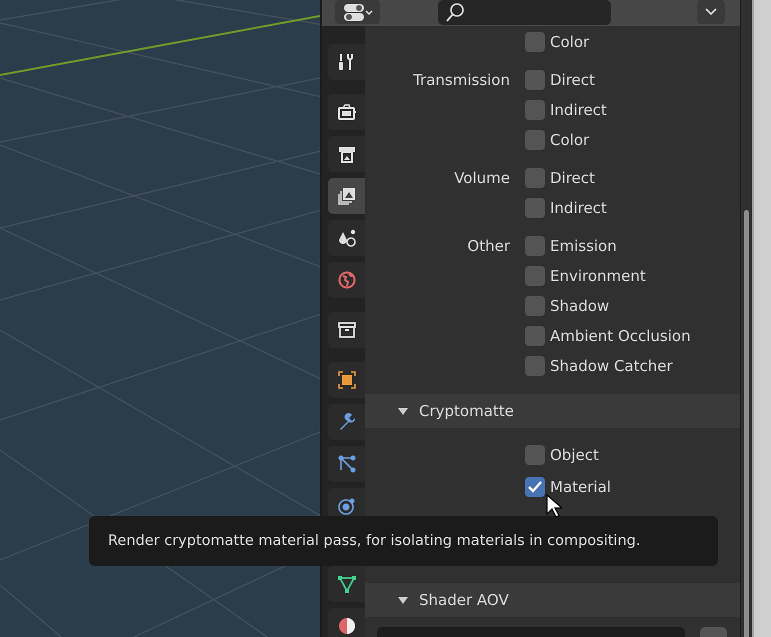  I want to click on checkbox-label: Material, so click(580, 487).